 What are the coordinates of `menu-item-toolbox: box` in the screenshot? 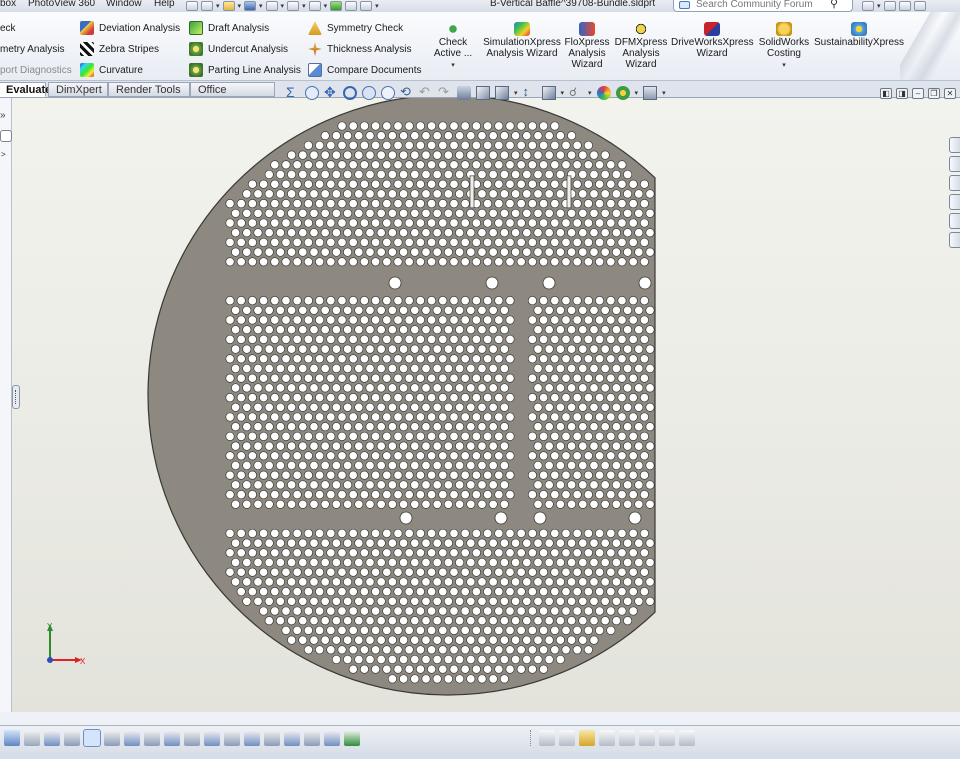 It's located at (8, 4).